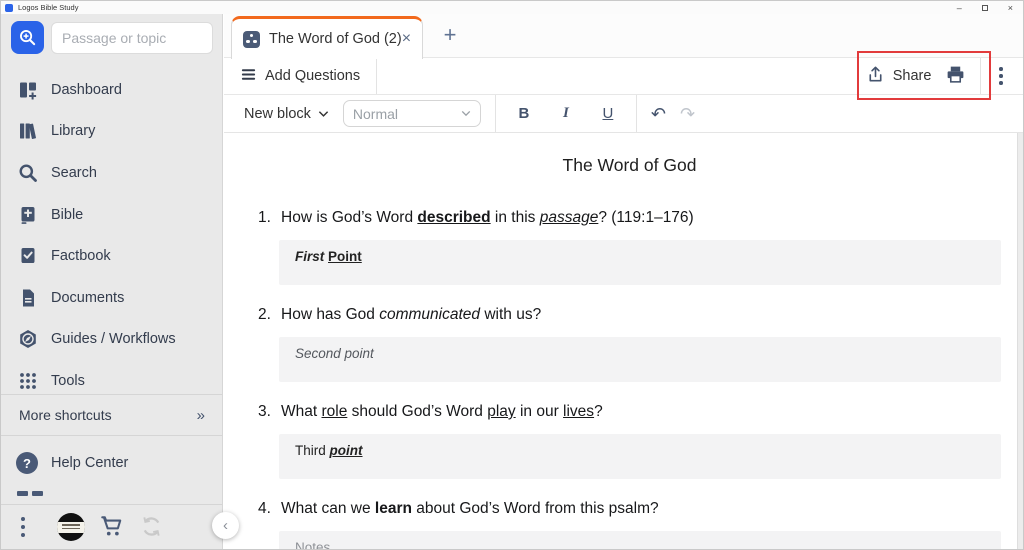  I want to click on new-block-label: New block, so click(277, 113).